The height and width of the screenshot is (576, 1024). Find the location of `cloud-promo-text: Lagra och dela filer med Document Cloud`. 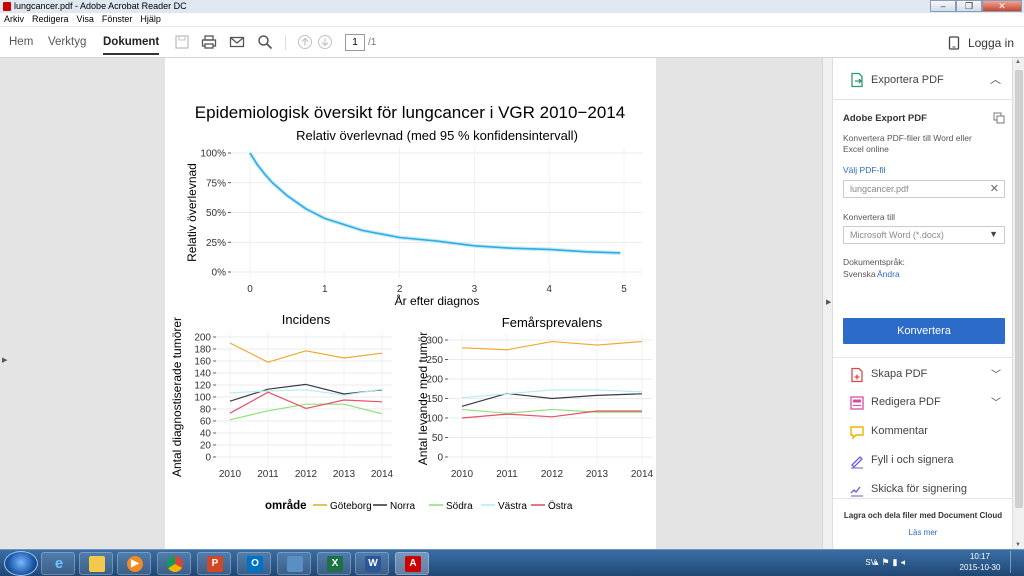

cloud-promo-text: Lagra och dela filer med Document Cloud is located at coordinates (923, 515).